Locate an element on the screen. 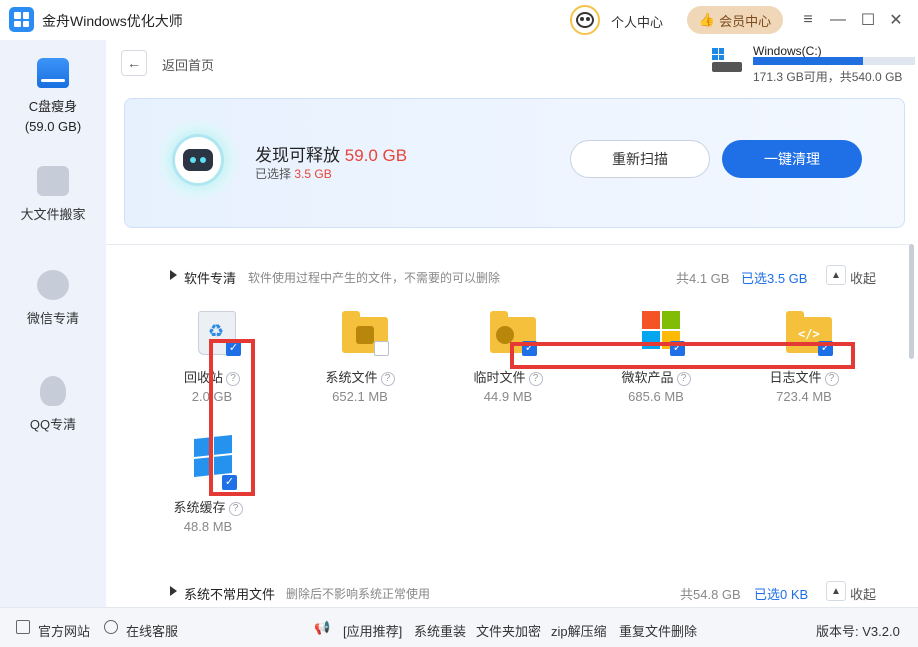 The width and height of the screenshot is (918, 647). sidebar-item-qq: QQ专清 is located at coordinates (53, 404).